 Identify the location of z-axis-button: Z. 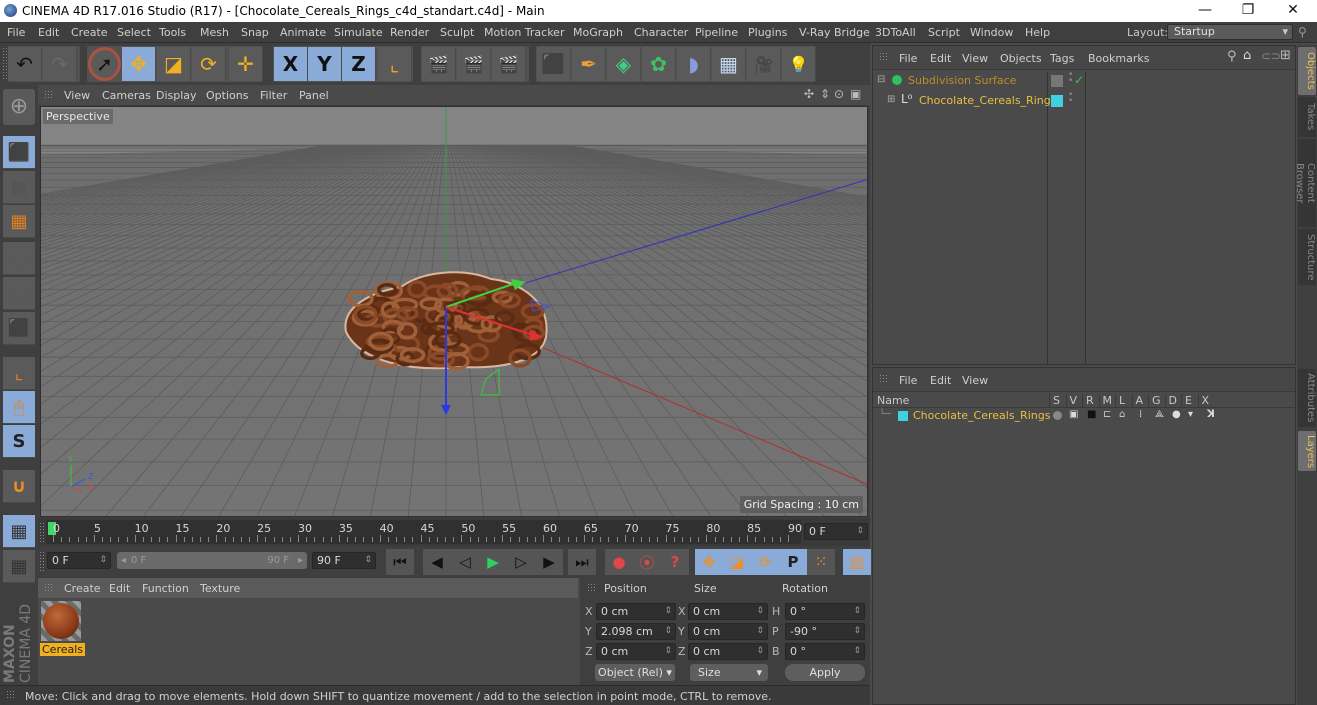
(359, 64).